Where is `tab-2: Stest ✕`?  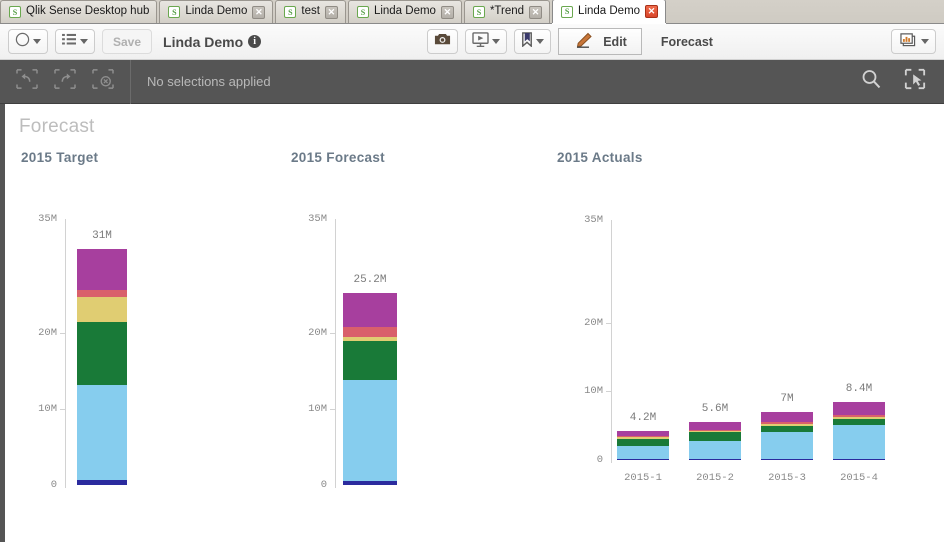 tab-2: Stest ✕ is located at coordinates (310, 11).